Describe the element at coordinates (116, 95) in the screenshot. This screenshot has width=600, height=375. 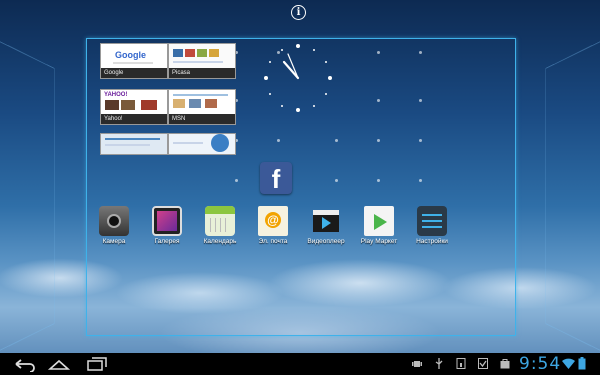
I see `yahoo-logo: YAHOO!` at that location.